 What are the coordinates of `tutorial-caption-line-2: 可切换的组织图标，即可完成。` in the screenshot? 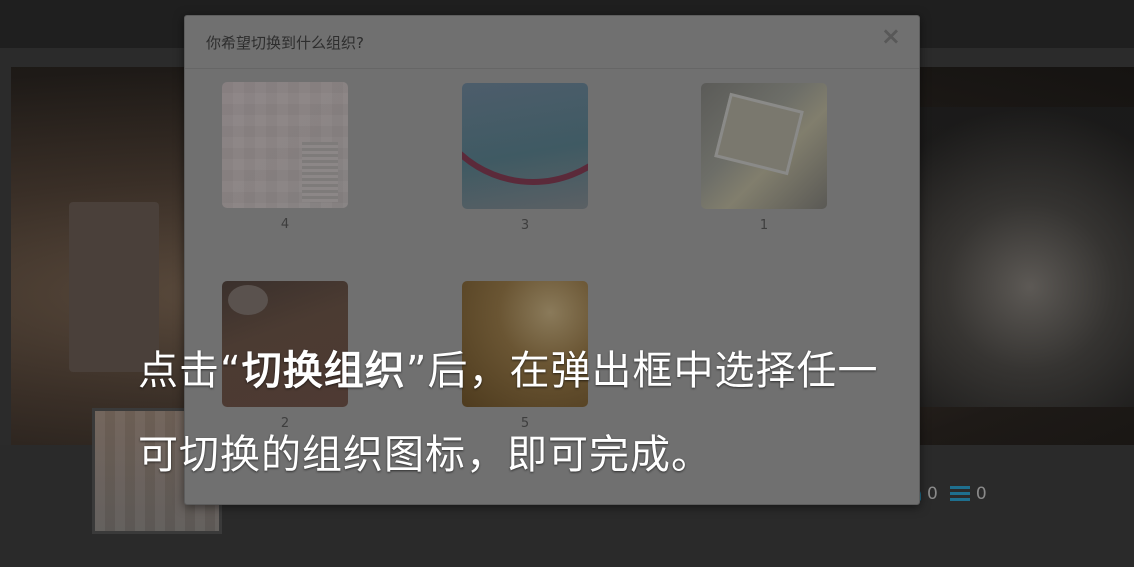 It's located at (425, 455).